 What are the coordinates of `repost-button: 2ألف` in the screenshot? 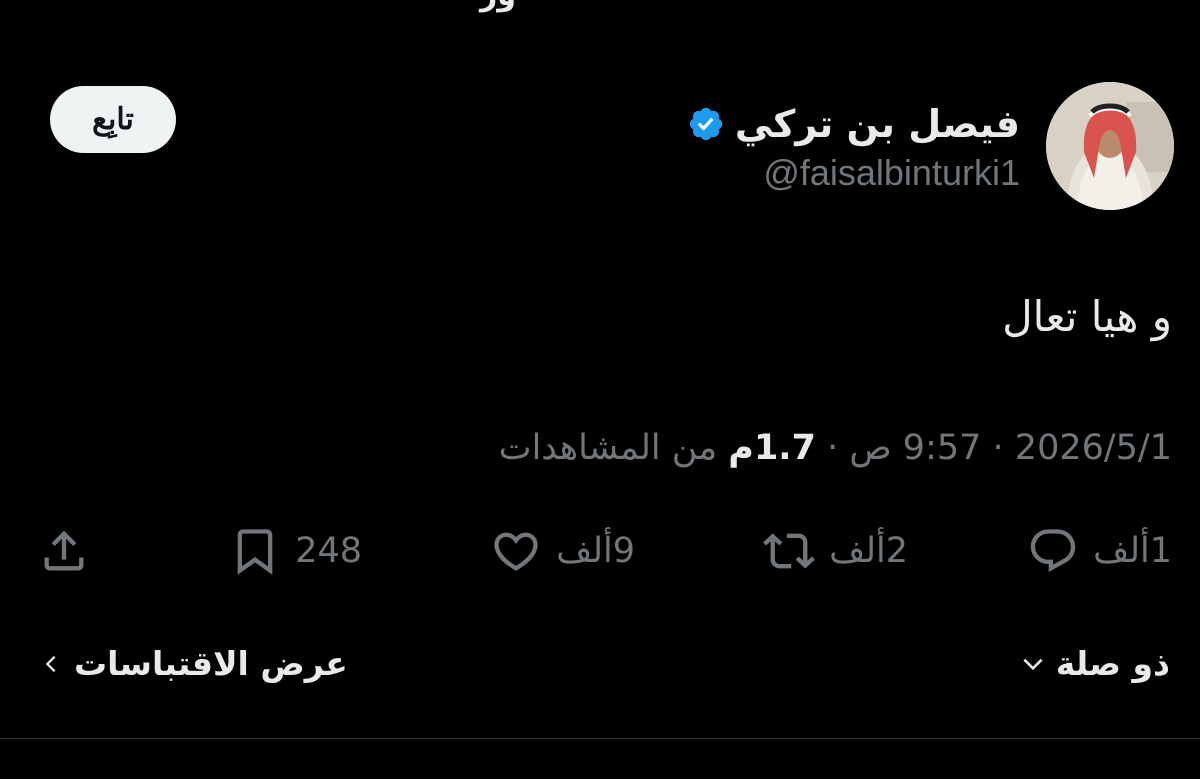 It's located at (835, 551).